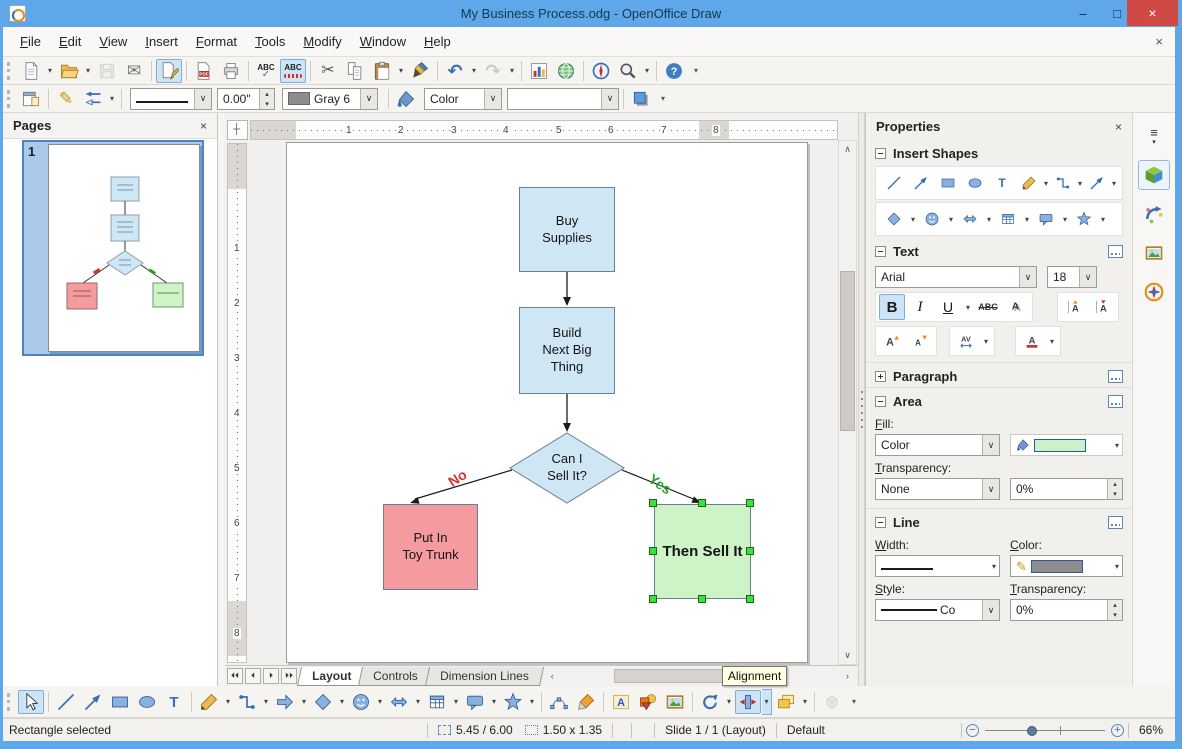  What do you see at coordinates (999, 520) in the screenshot?
I see `section-line: Line` at bounding box center [999, 520].